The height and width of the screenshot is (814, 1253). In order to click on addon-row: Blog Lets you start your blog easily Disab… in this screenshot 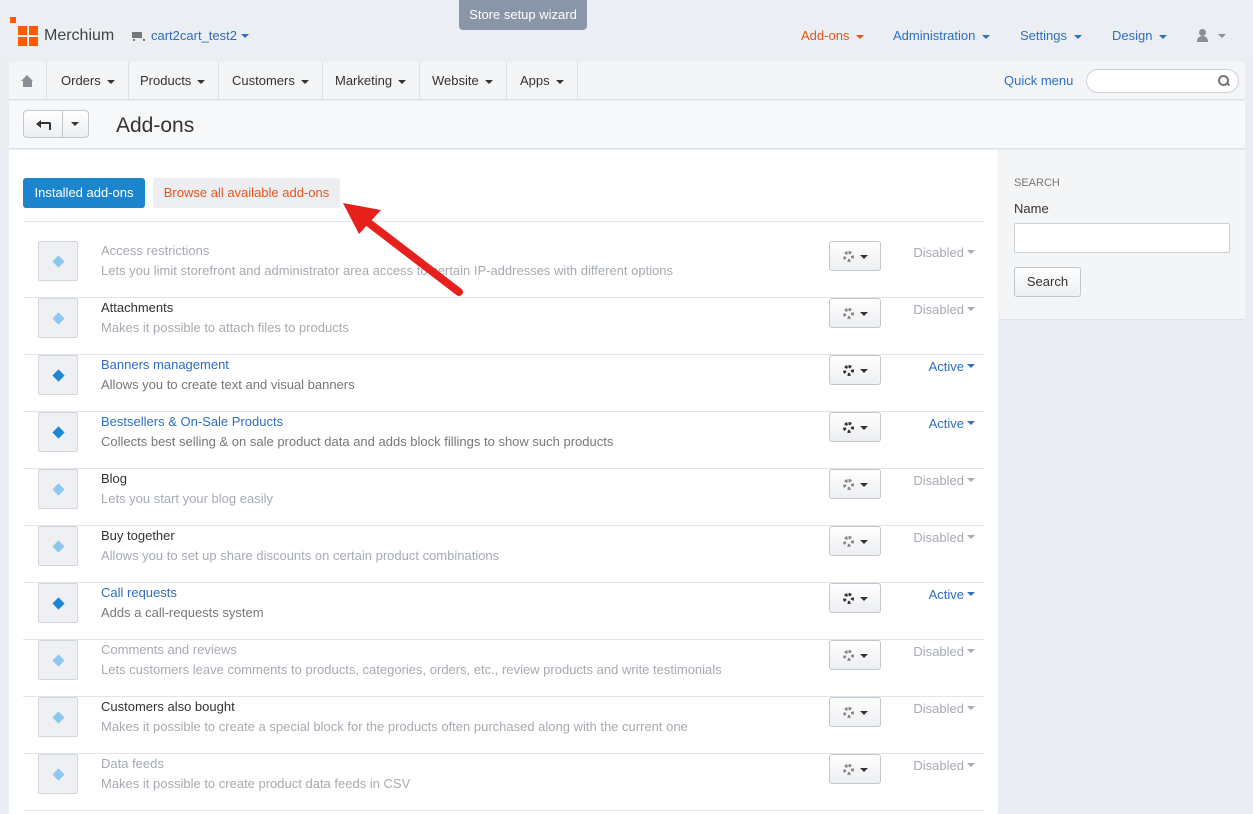, I will do `click(503, 497)`.